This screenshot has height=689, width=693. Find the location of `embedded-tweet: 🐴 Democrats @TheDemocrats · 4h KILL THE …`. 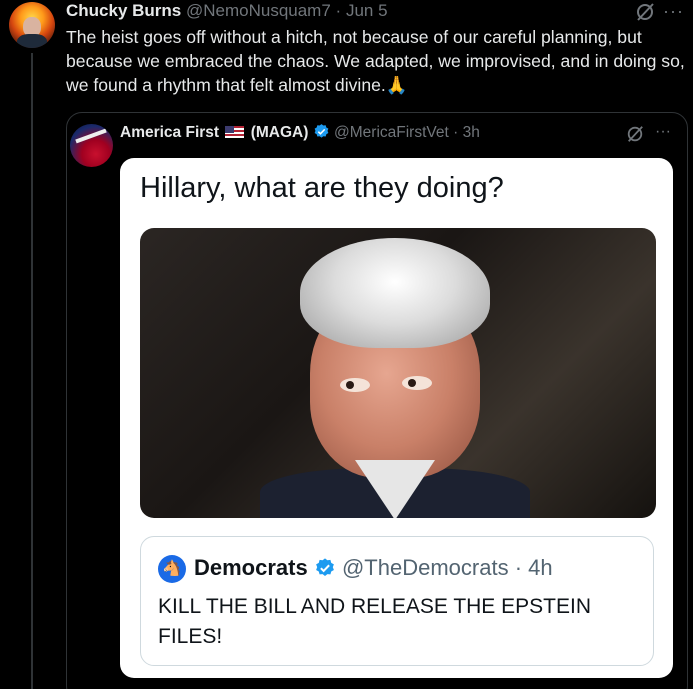

embedded-tweet: 🐴 Democrats @TheDemocrats · 4h KILL THE … is located at coordinates (397, 601).